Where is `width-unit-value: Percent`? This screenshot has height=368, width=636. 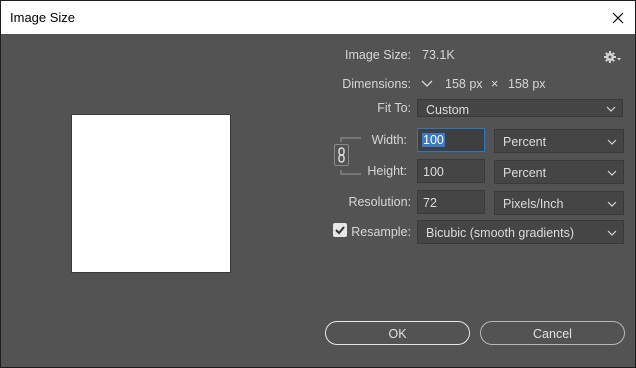
width-unit-value: Percent is located at coordinates (525, 142).